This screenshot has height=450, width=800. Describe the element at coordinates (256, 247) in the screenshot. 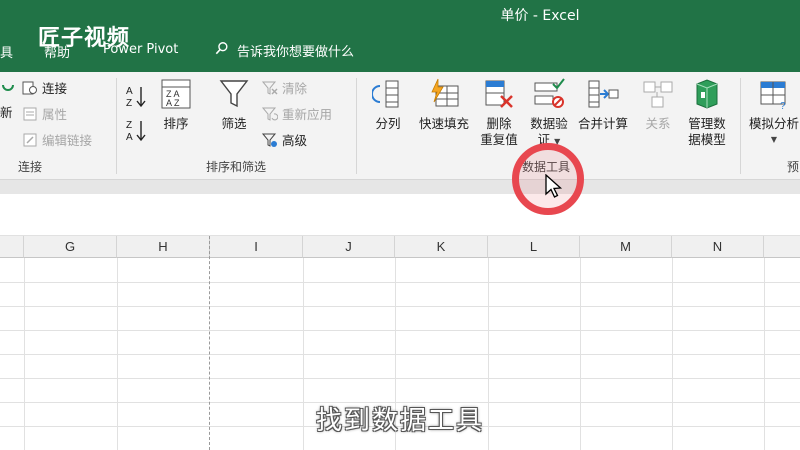

I see `column-header-i: I` at that location.